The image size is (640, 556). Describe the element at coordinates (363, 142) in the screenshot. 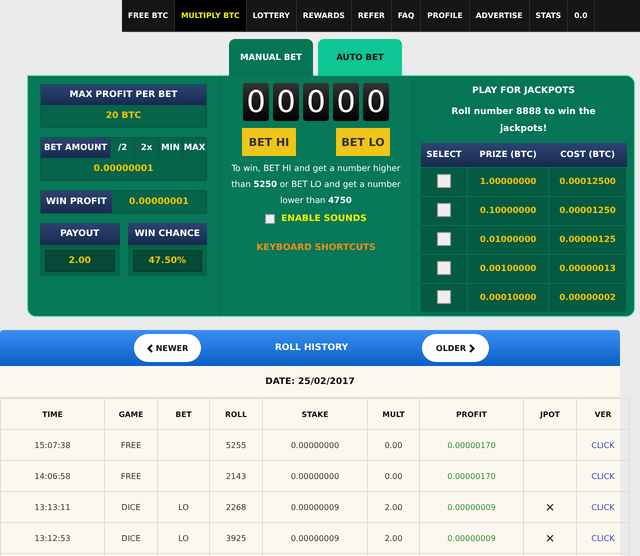

I see `bet-button: BET LO` at that location.